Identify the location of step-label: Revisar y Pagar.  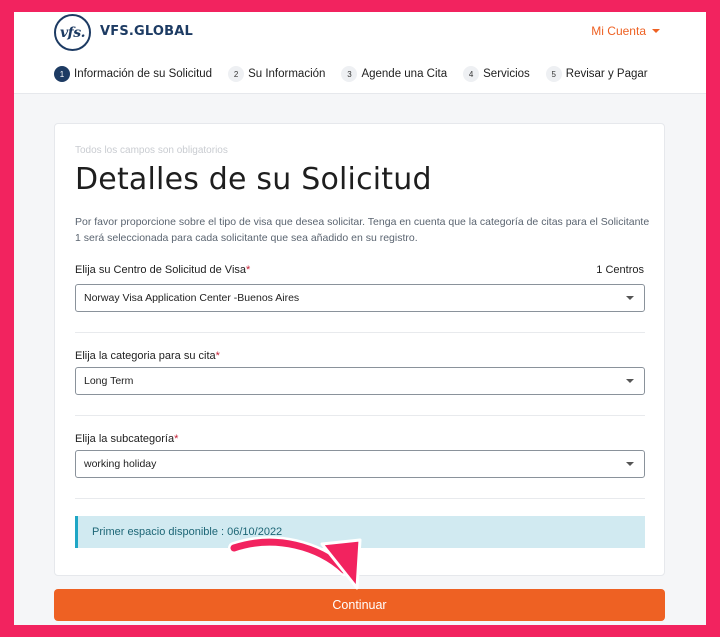
(606, 74).